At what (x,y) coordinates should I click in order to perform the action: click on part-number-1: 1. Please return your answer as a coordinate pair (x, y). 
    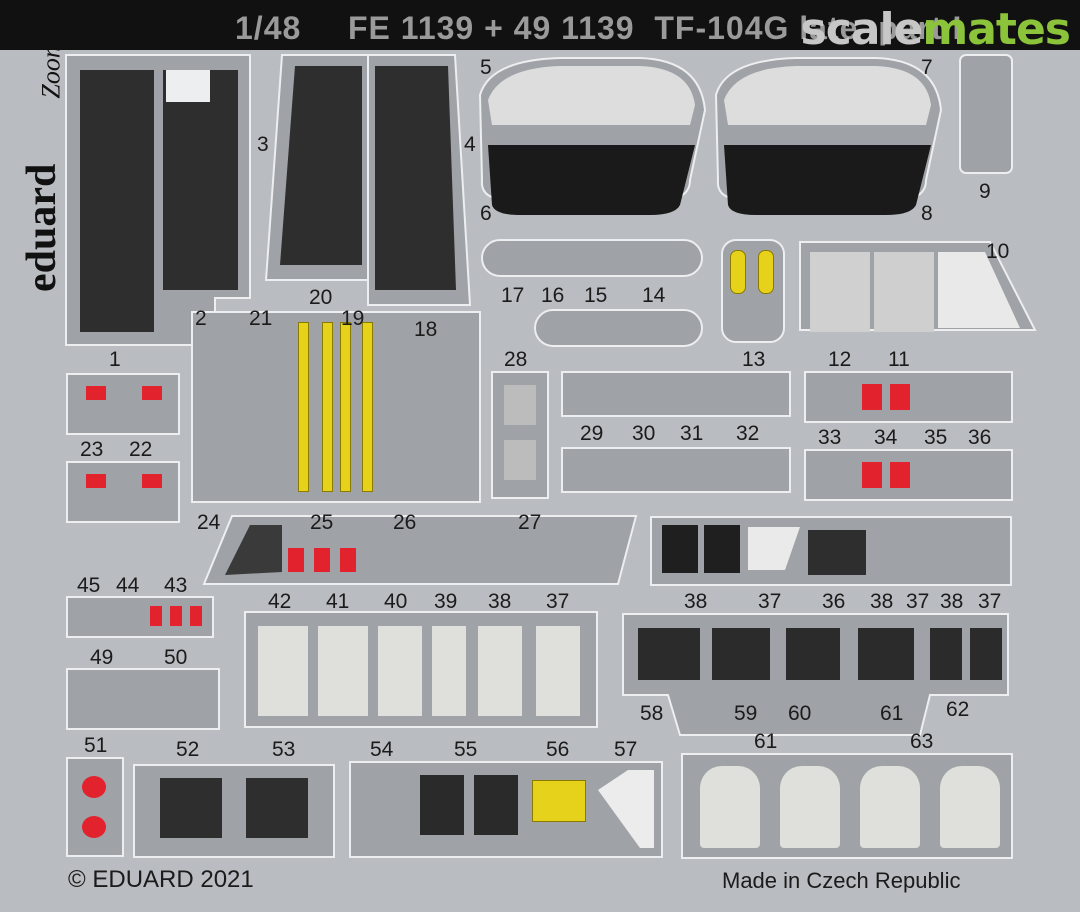
    Looking at the image, I should click on (115, 359).